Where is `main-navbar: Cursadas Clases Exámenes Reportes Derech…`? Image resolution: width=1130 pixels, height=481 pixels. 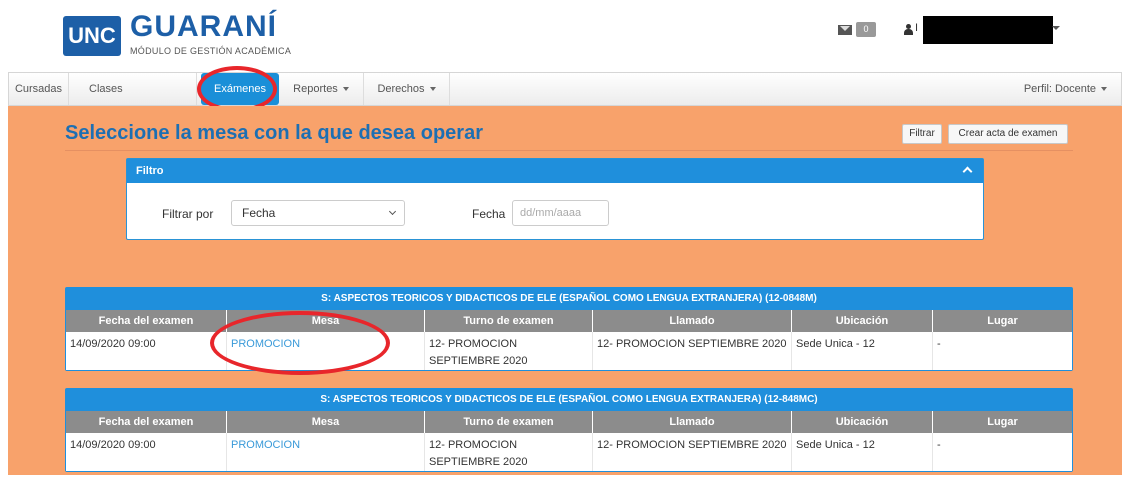
main-navbar: Cursadas Clases Exámenes Reportes Derech… is located at coordinates (565, 89).